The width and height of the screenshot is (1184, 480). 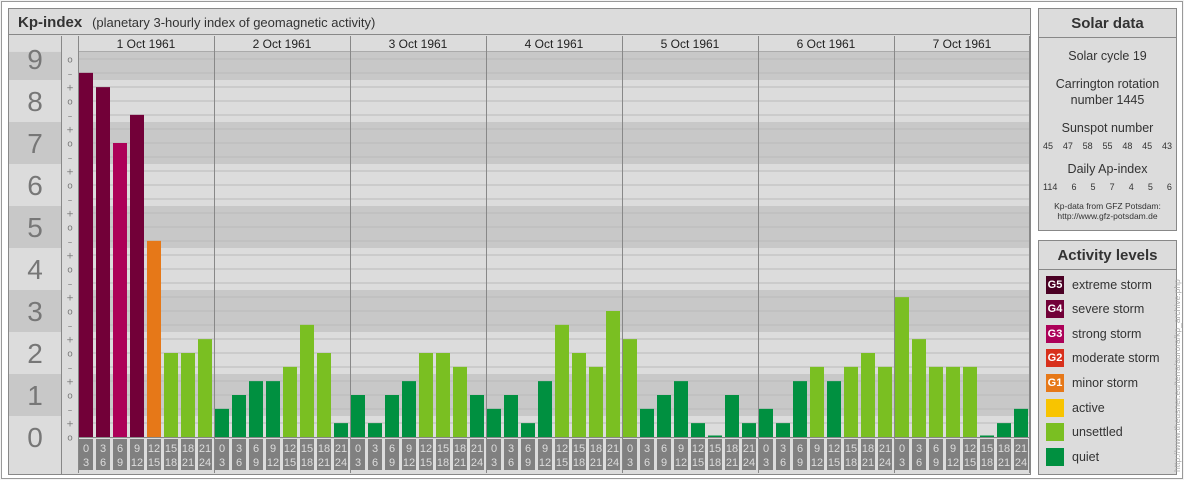 What do you see at coordinates (1084, 432) in the screenshot?
I see `legend-item: unsettled` at bounding box center [1084, 432].